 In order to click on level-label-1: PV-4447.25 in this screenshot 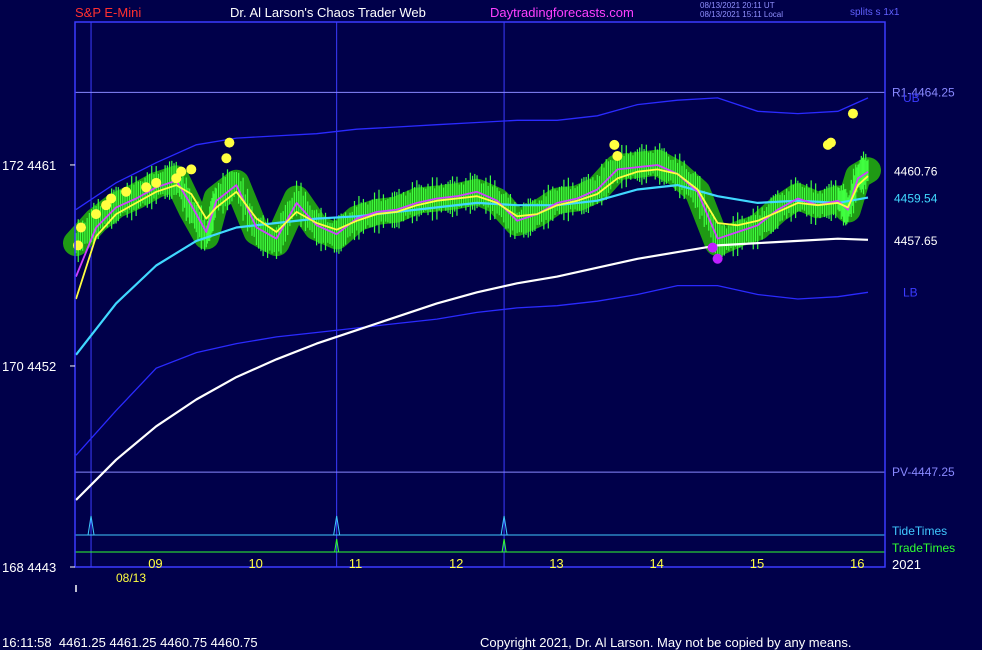, I will do `click(923, 472)`.